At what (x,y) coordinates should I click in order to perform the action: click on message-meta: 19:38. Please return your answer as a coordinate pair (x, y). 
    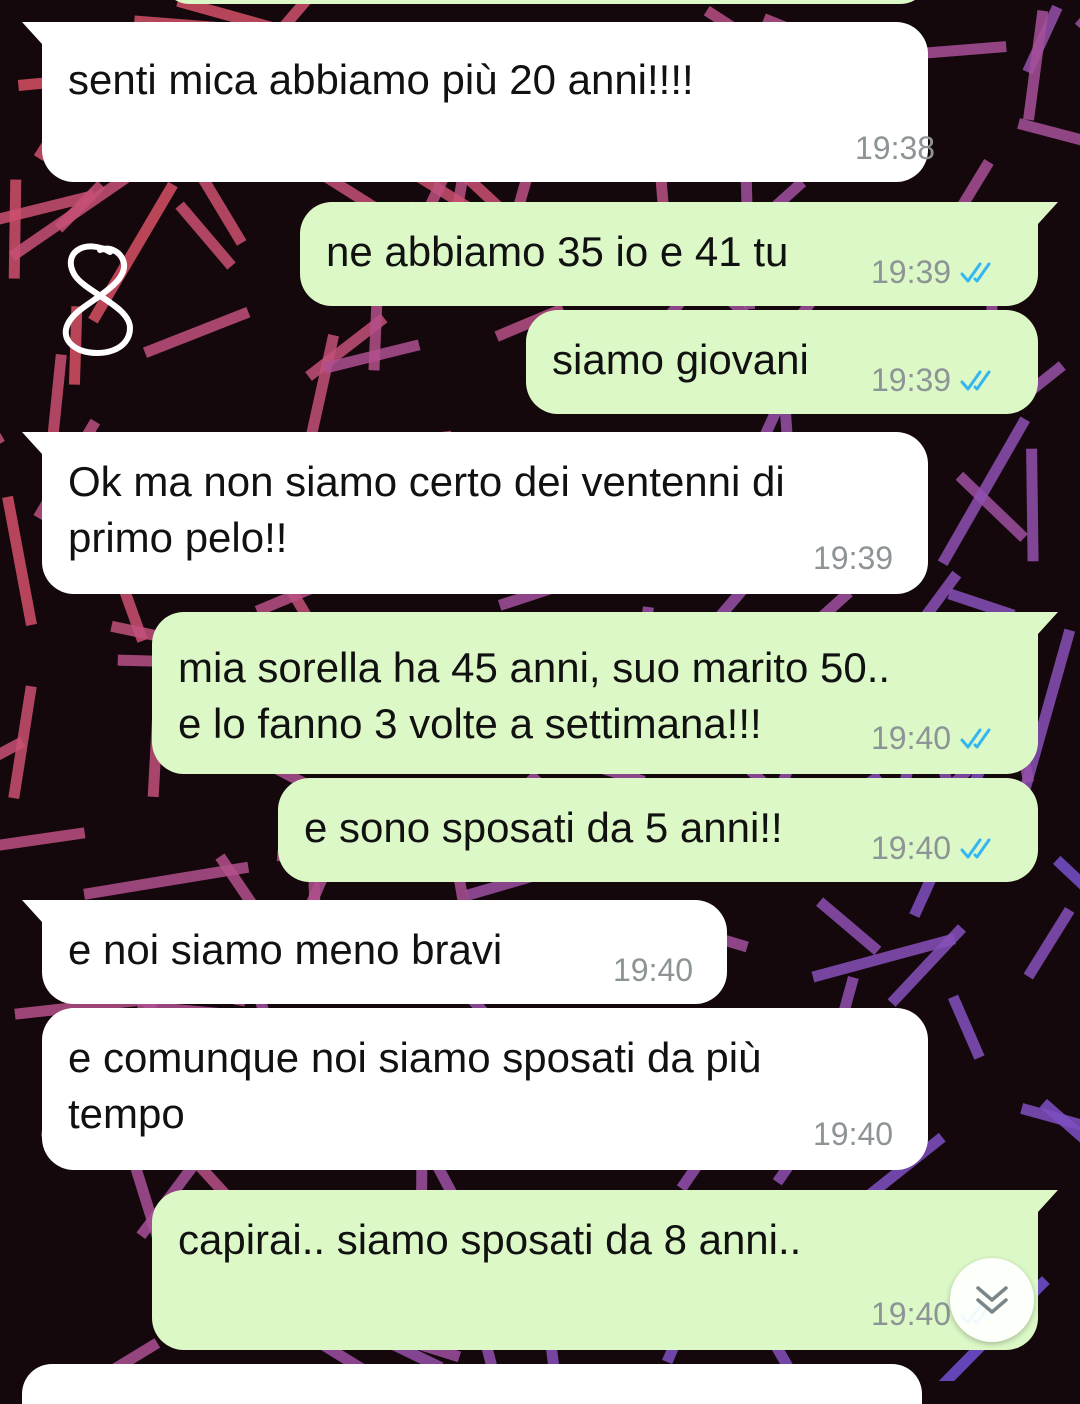
    Looking at the image, I should click on (895, 148).